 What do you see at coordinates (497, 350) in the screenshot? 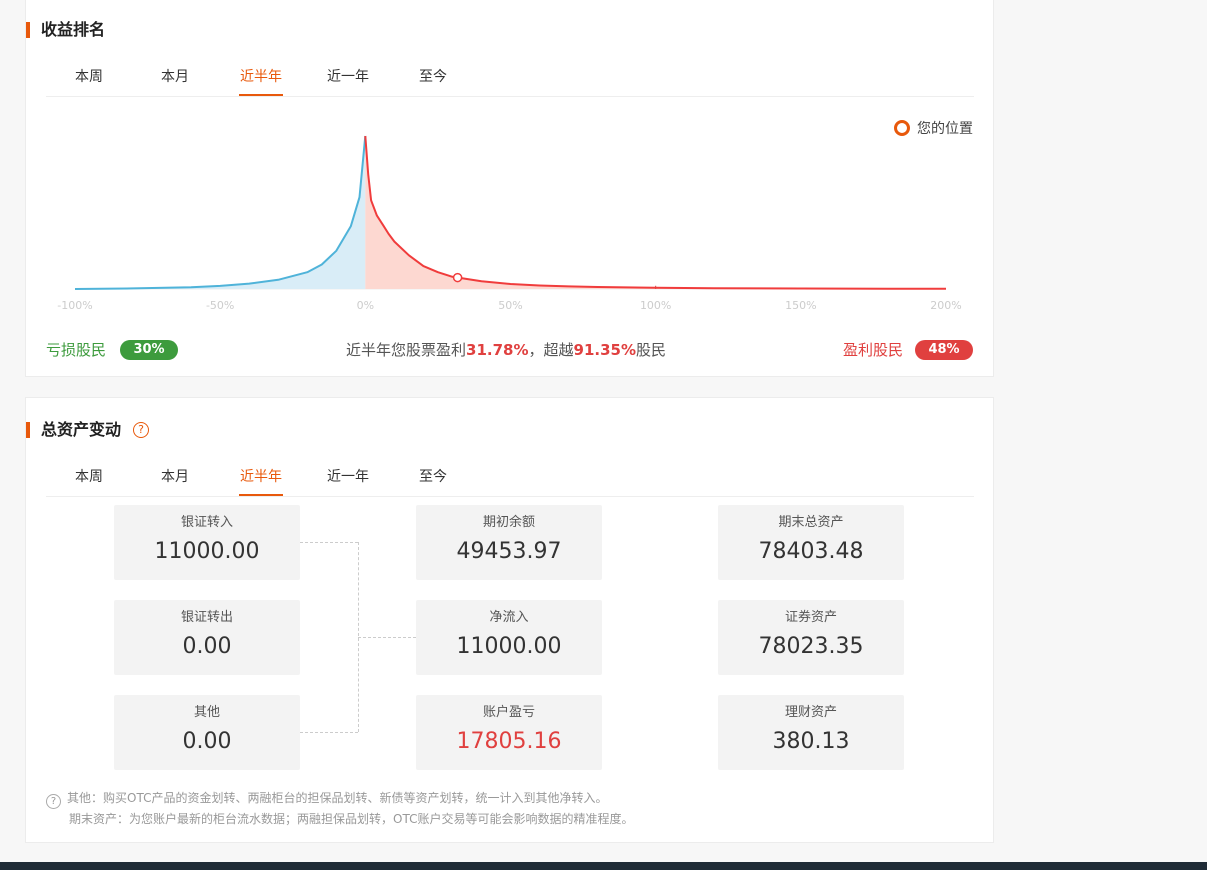
I see `return-value: 31.78%` at bounding box center [497, 350].